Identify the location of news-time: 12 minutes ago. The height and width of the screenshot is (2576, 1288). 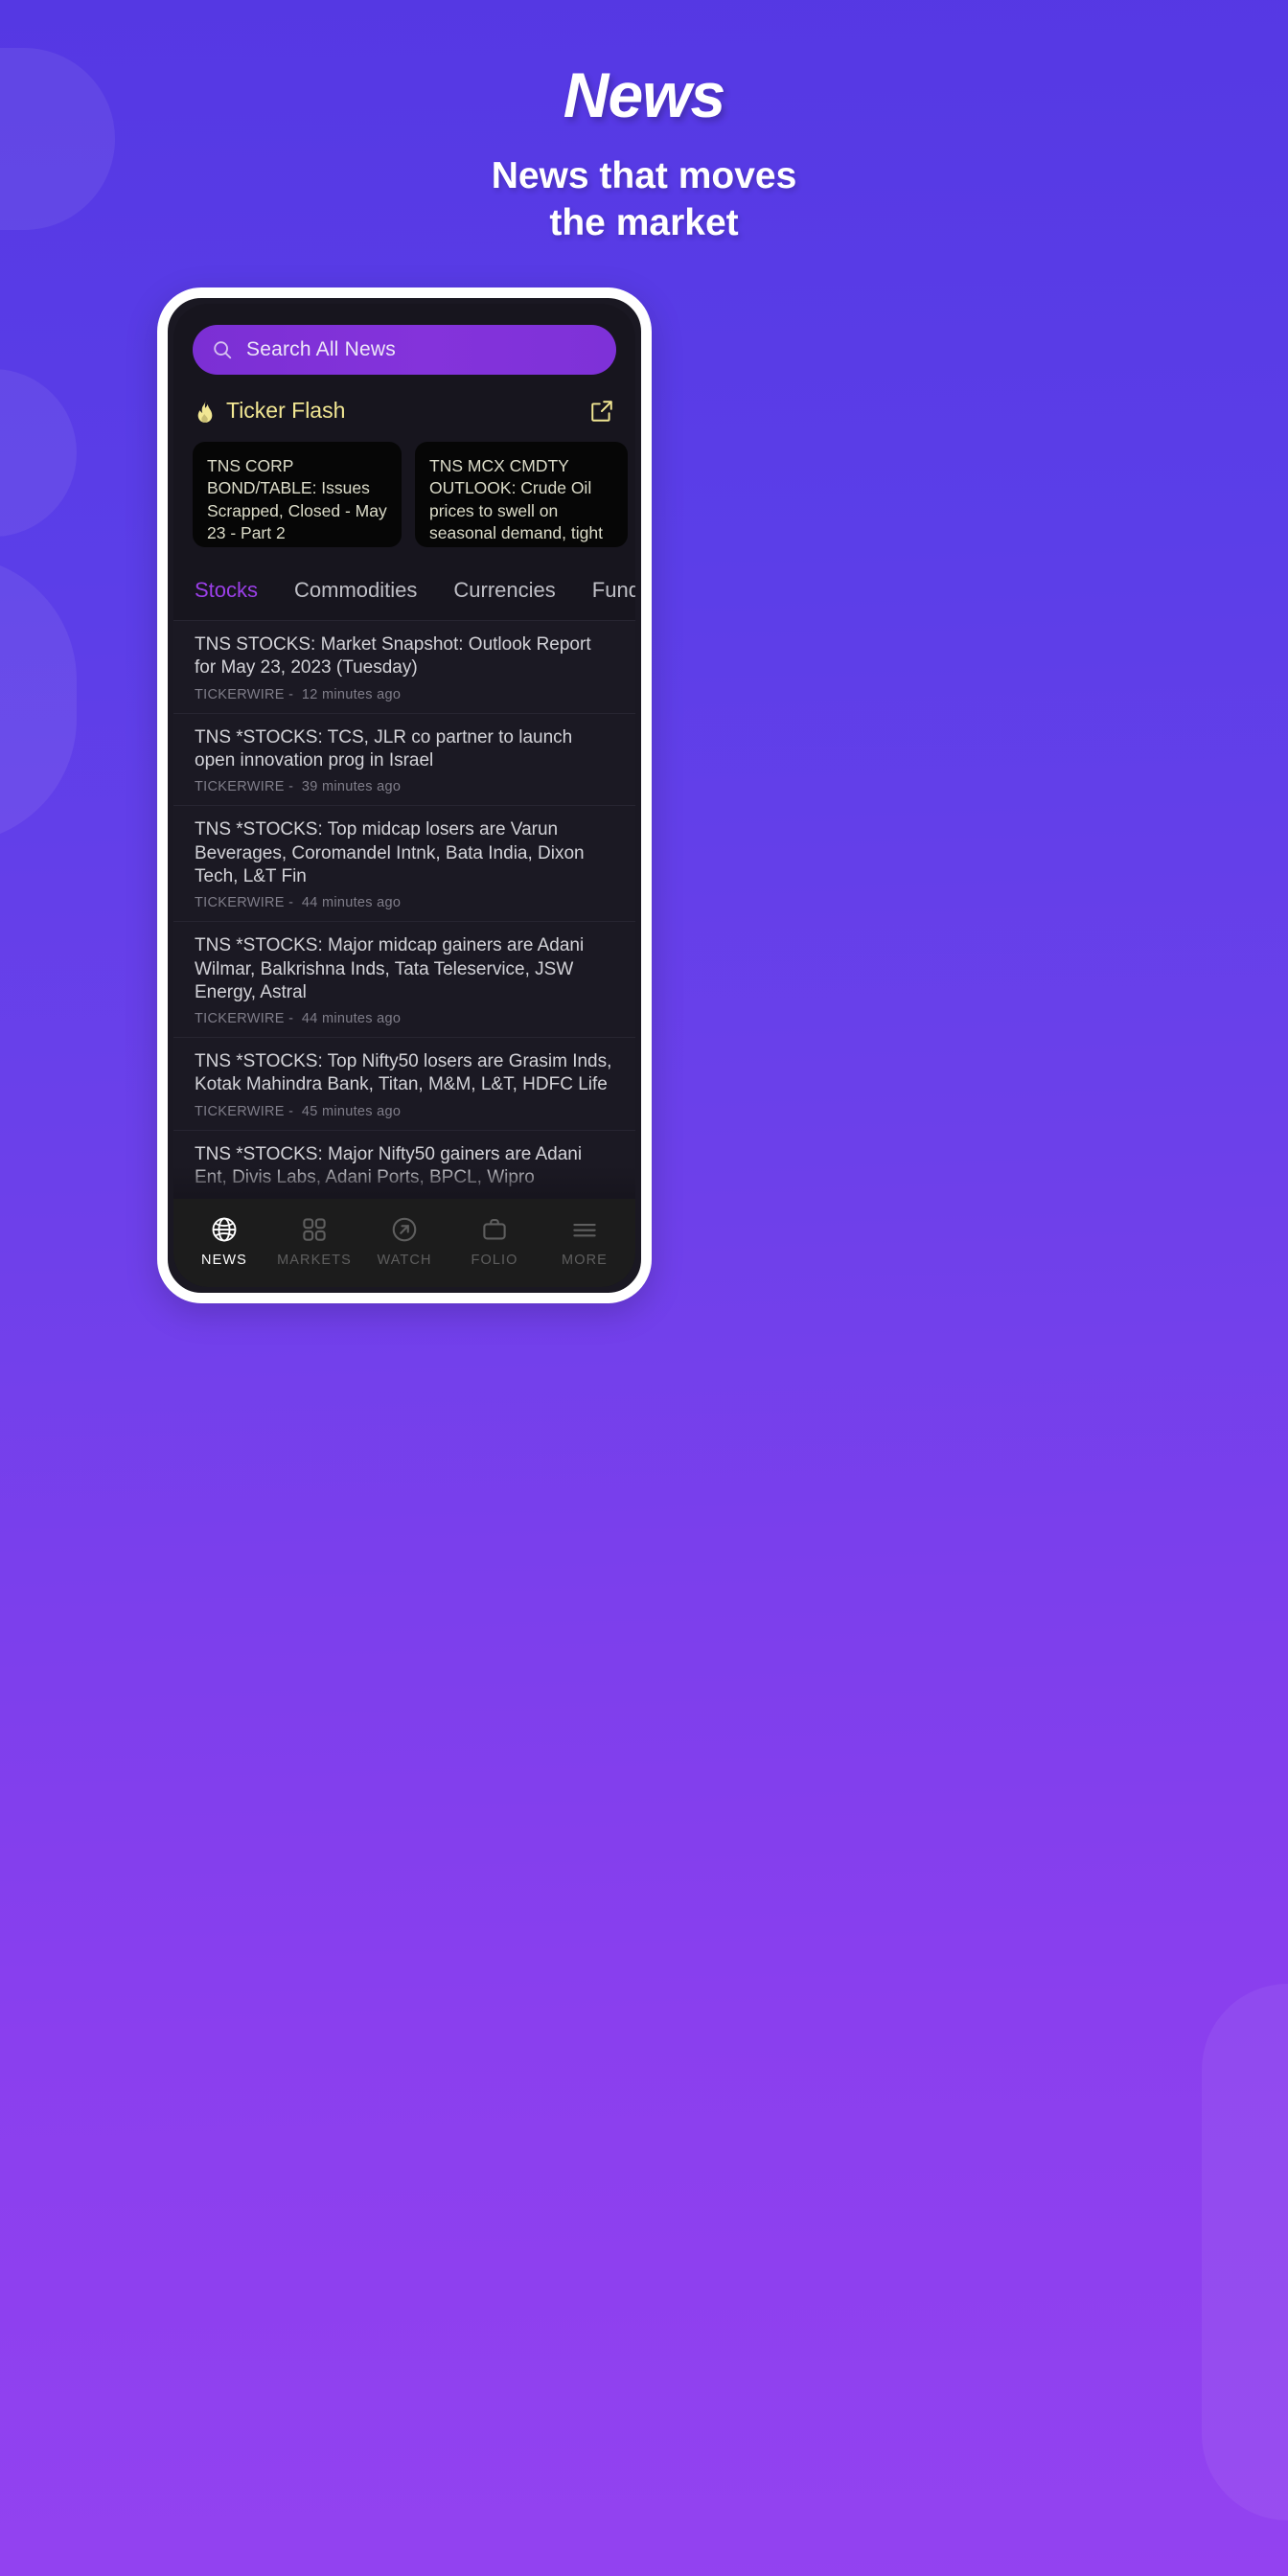
(351, 694).